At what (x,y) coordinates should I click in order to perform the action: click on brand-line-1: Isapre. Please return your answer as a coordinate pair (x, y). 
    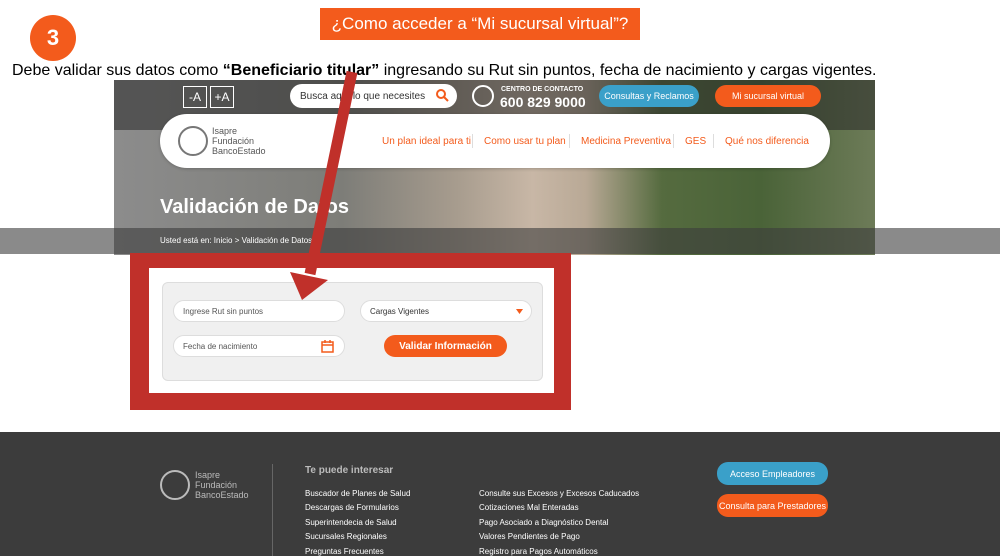
    Looking at the image, I should click on (225, 131).